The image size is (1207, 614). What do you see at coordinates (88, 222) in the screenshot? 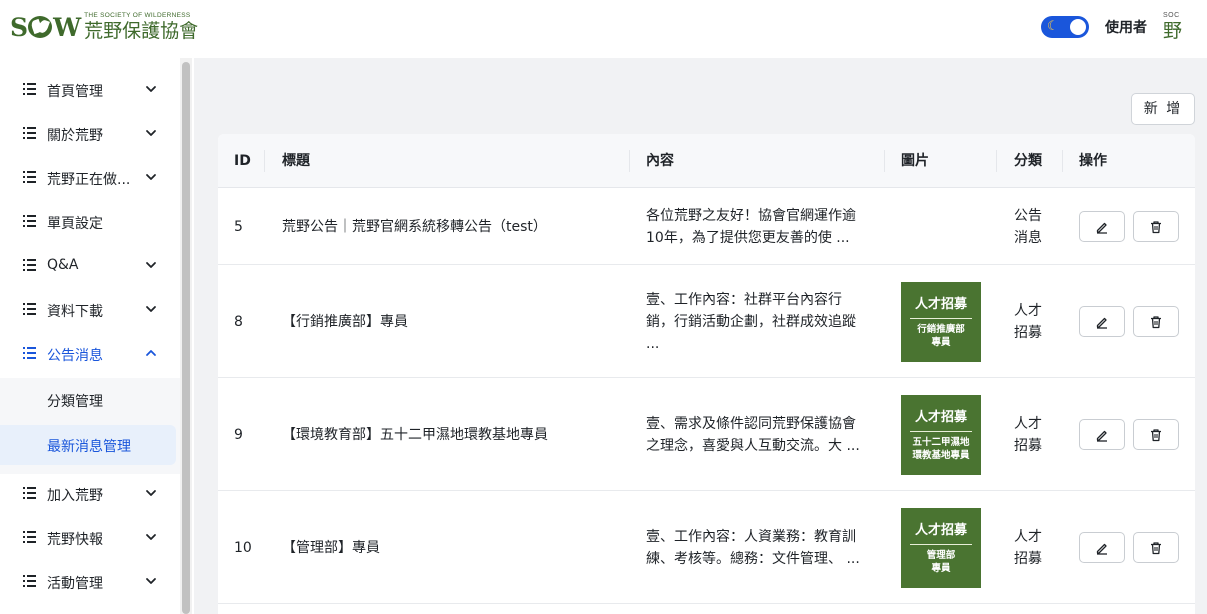
I see `sidebar-item: 單頁設定` at bounding box center [88, 222].